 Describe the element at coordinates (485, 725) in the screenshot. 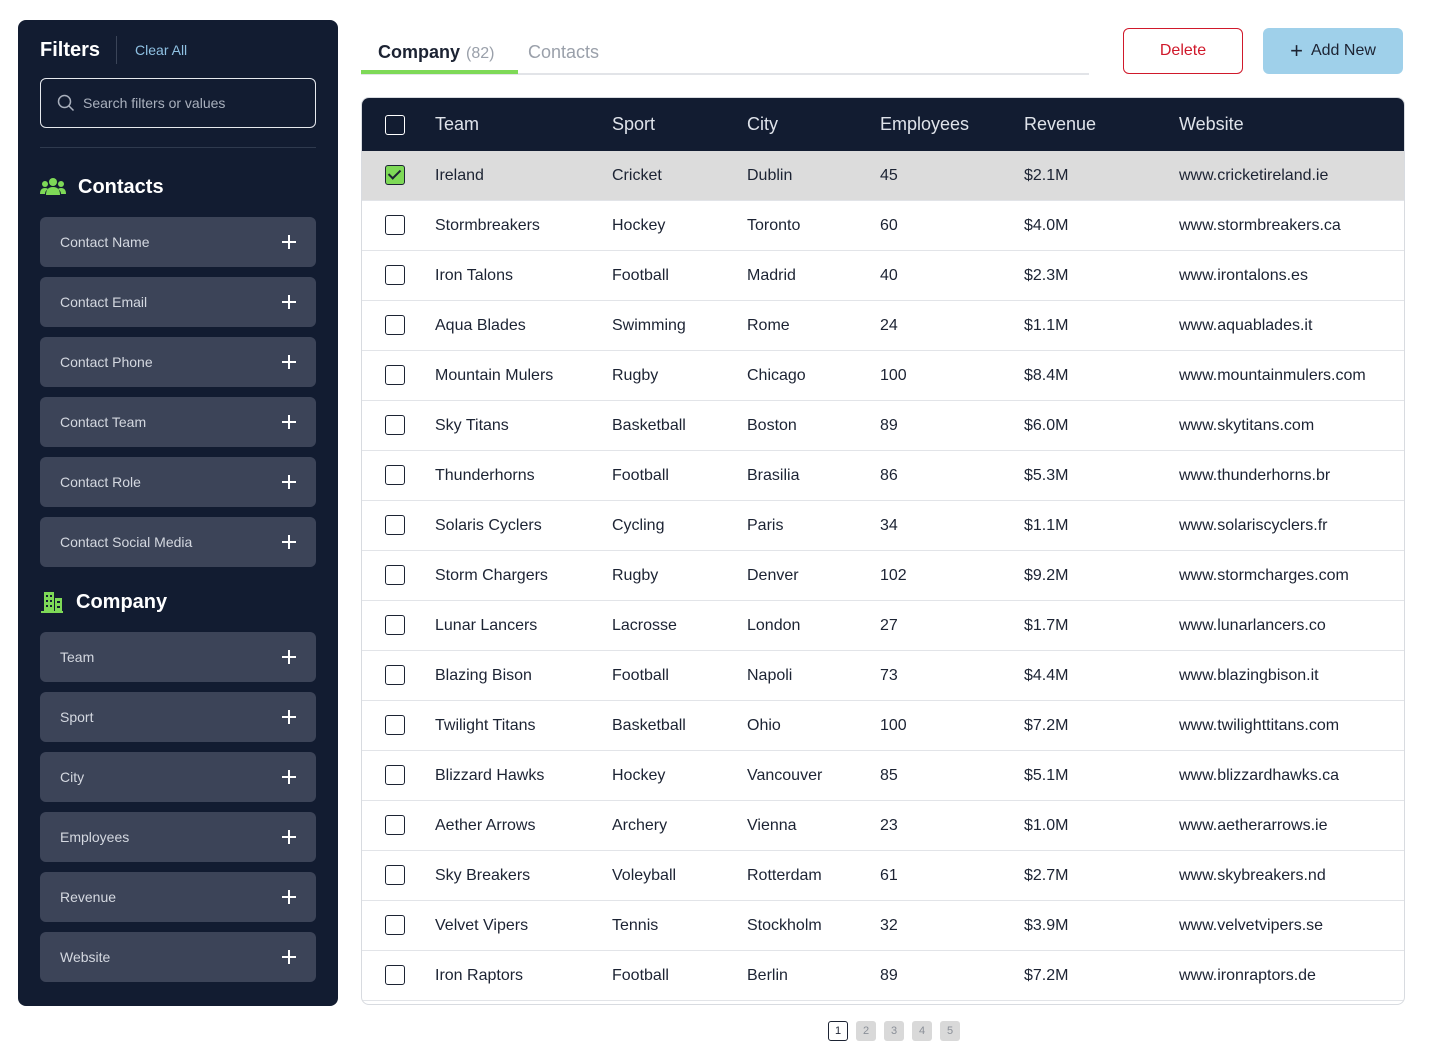

I see `cell-team: Twilight Titans` at that location.